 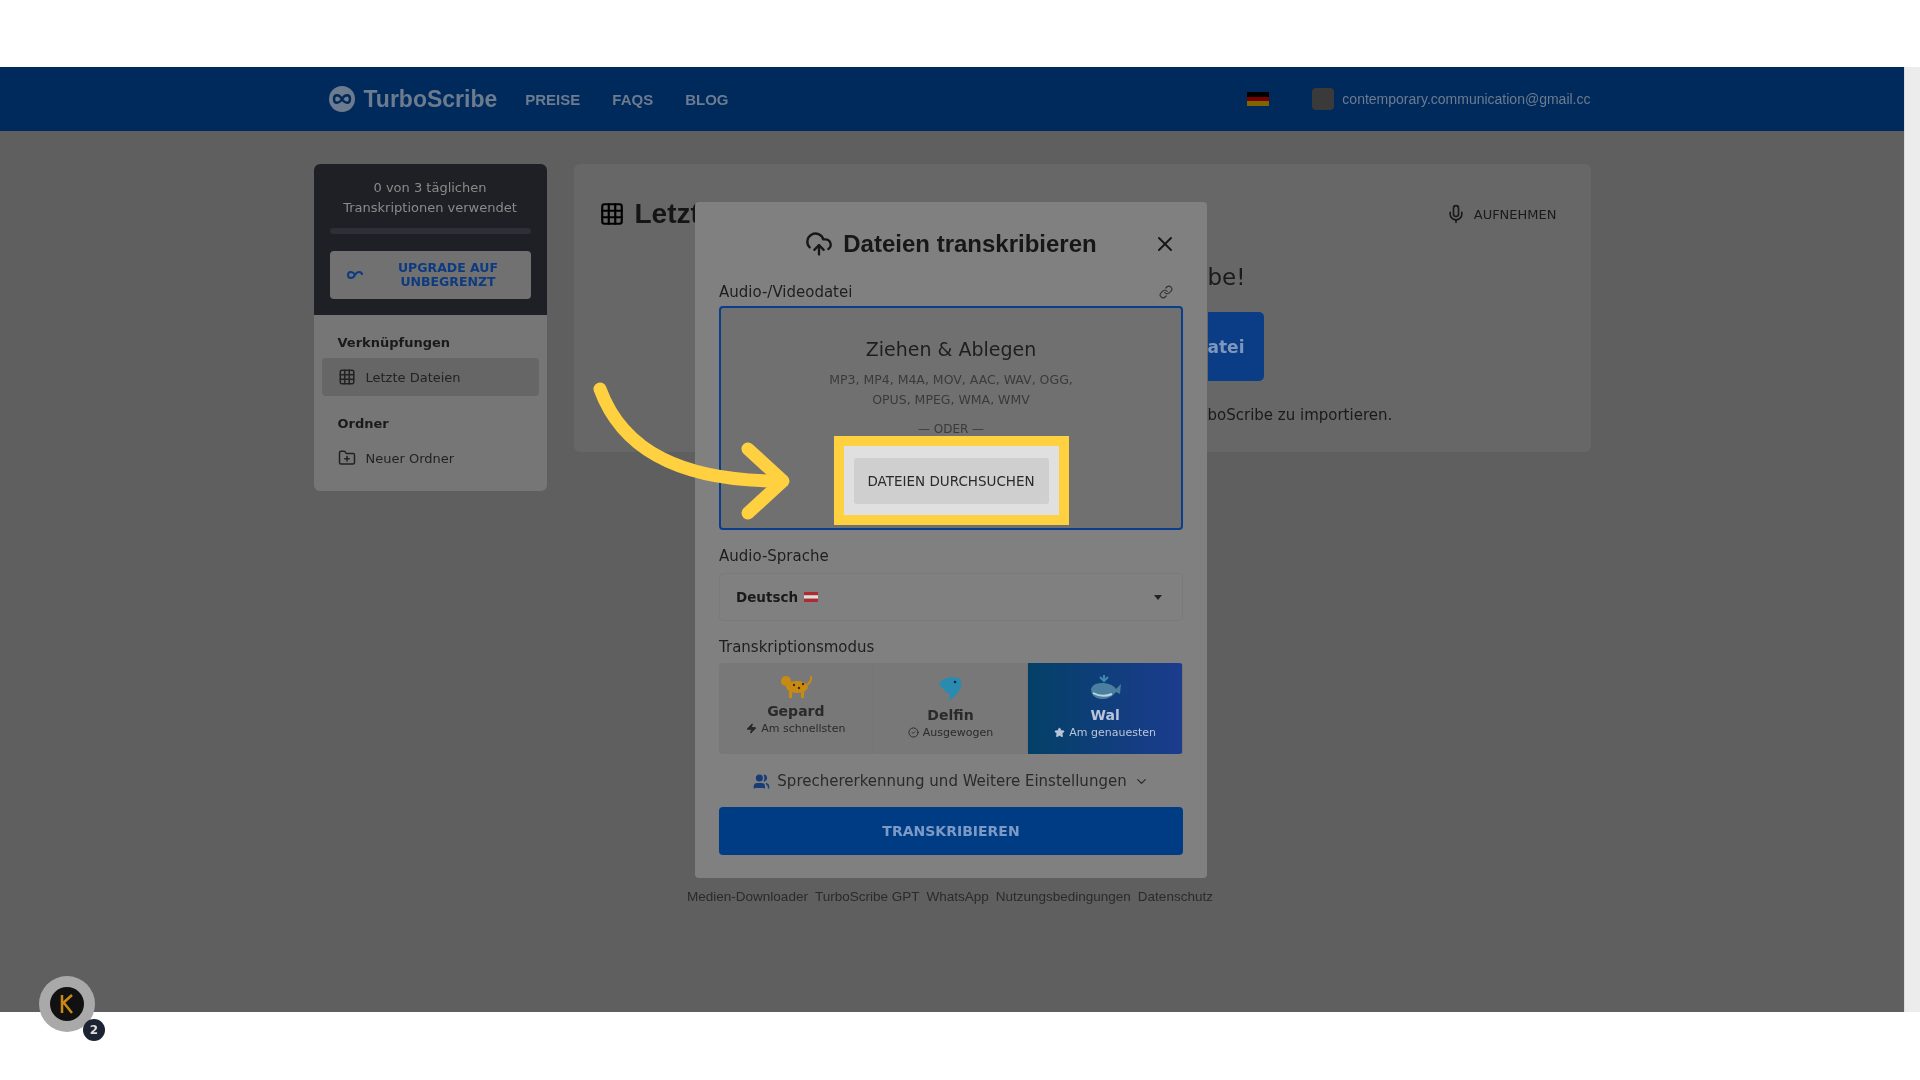 What do you see at coordinates (951, 708) in the screenshot?
I see `mode-option: Delfin Ausgewogen` at bounding box center [951, 708].